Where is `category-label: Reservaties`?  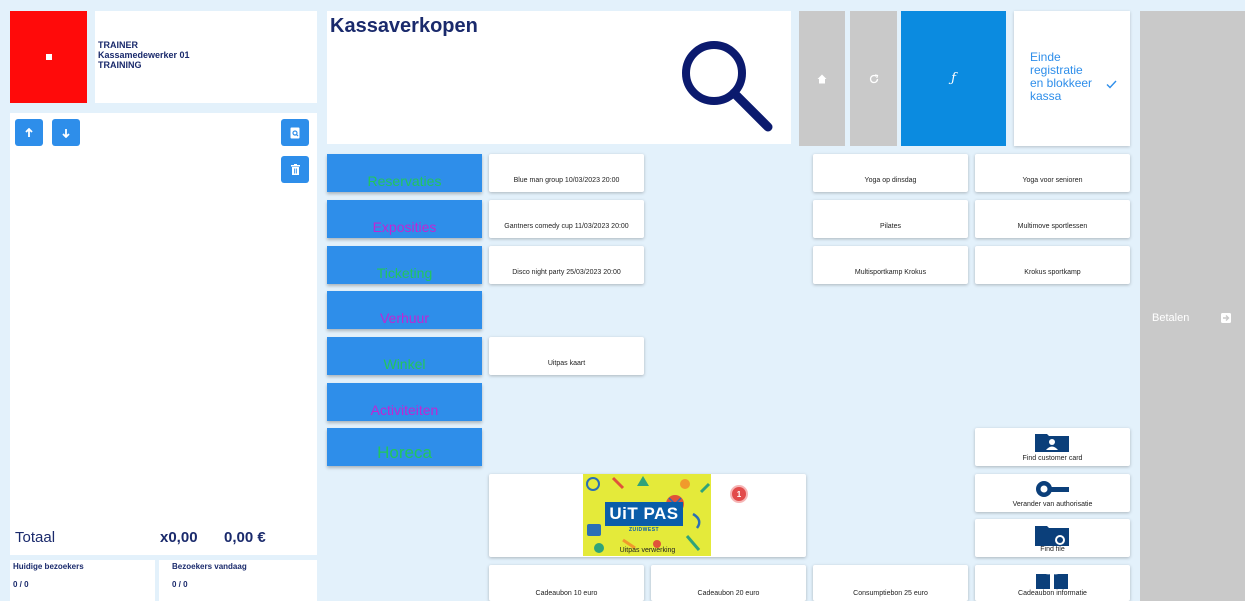 category-label: Reservaties is located at coordinates (404, 181).